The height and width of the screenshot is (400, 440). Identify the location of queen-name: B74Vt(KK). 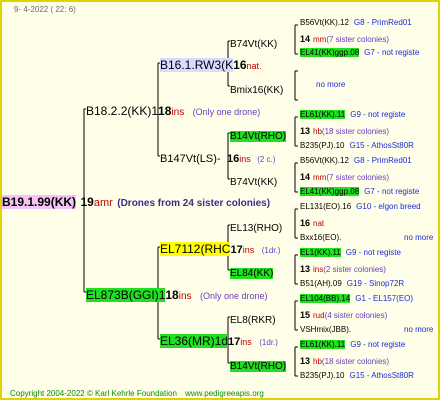
(254, 44).